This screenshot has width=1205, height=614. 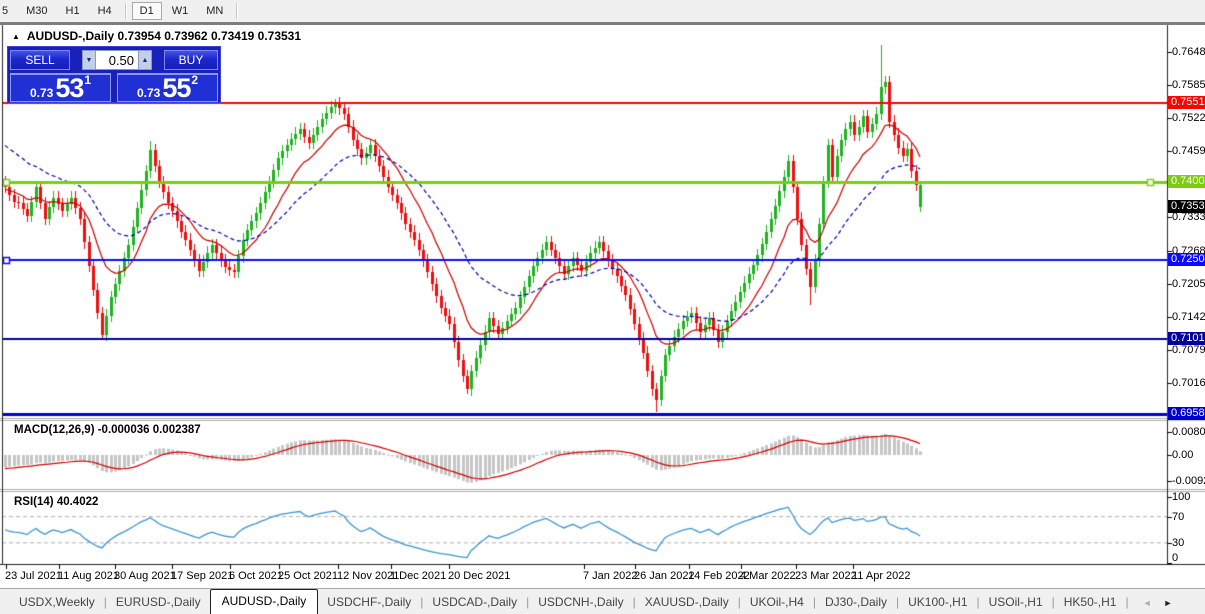 I want to click on tab-usdchf-daily: USDCHF-,Daily, so click(x=369, y=602).